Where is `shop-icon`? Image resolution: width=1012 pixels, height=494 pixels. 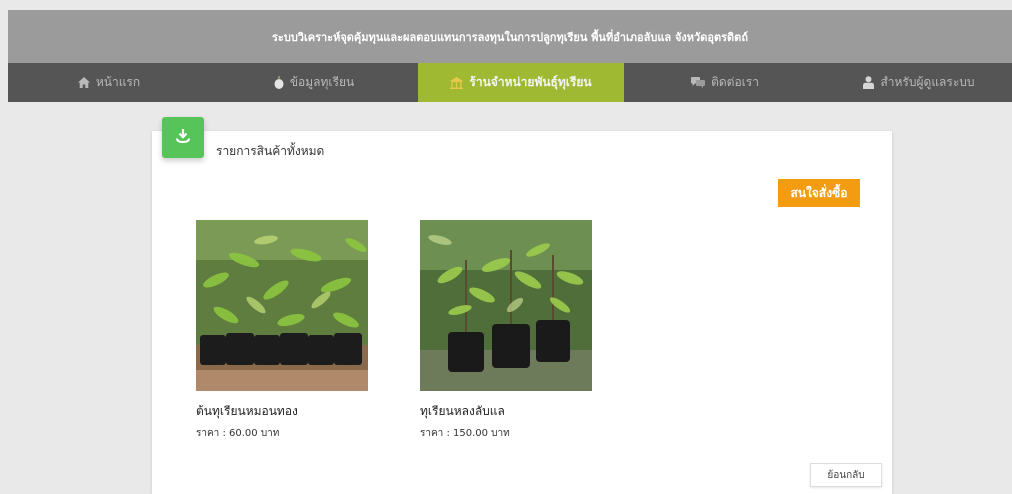 shop-icon is located at coordinates (457, 82).